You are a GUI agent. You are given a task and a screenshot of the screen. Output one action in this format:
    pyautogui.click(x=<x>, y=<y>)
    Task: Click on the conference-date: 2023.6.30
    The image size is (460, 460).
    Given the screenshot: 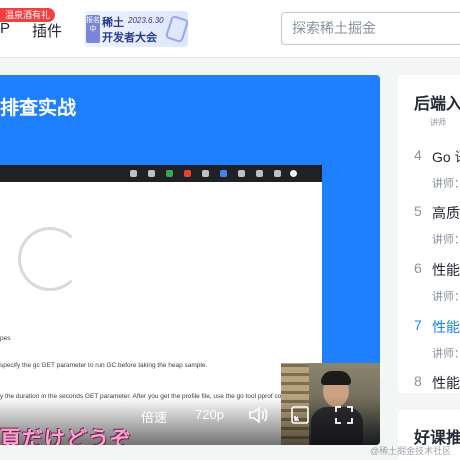 What is the action you would take?
    pyautogui.click(x=146, y=20)
    